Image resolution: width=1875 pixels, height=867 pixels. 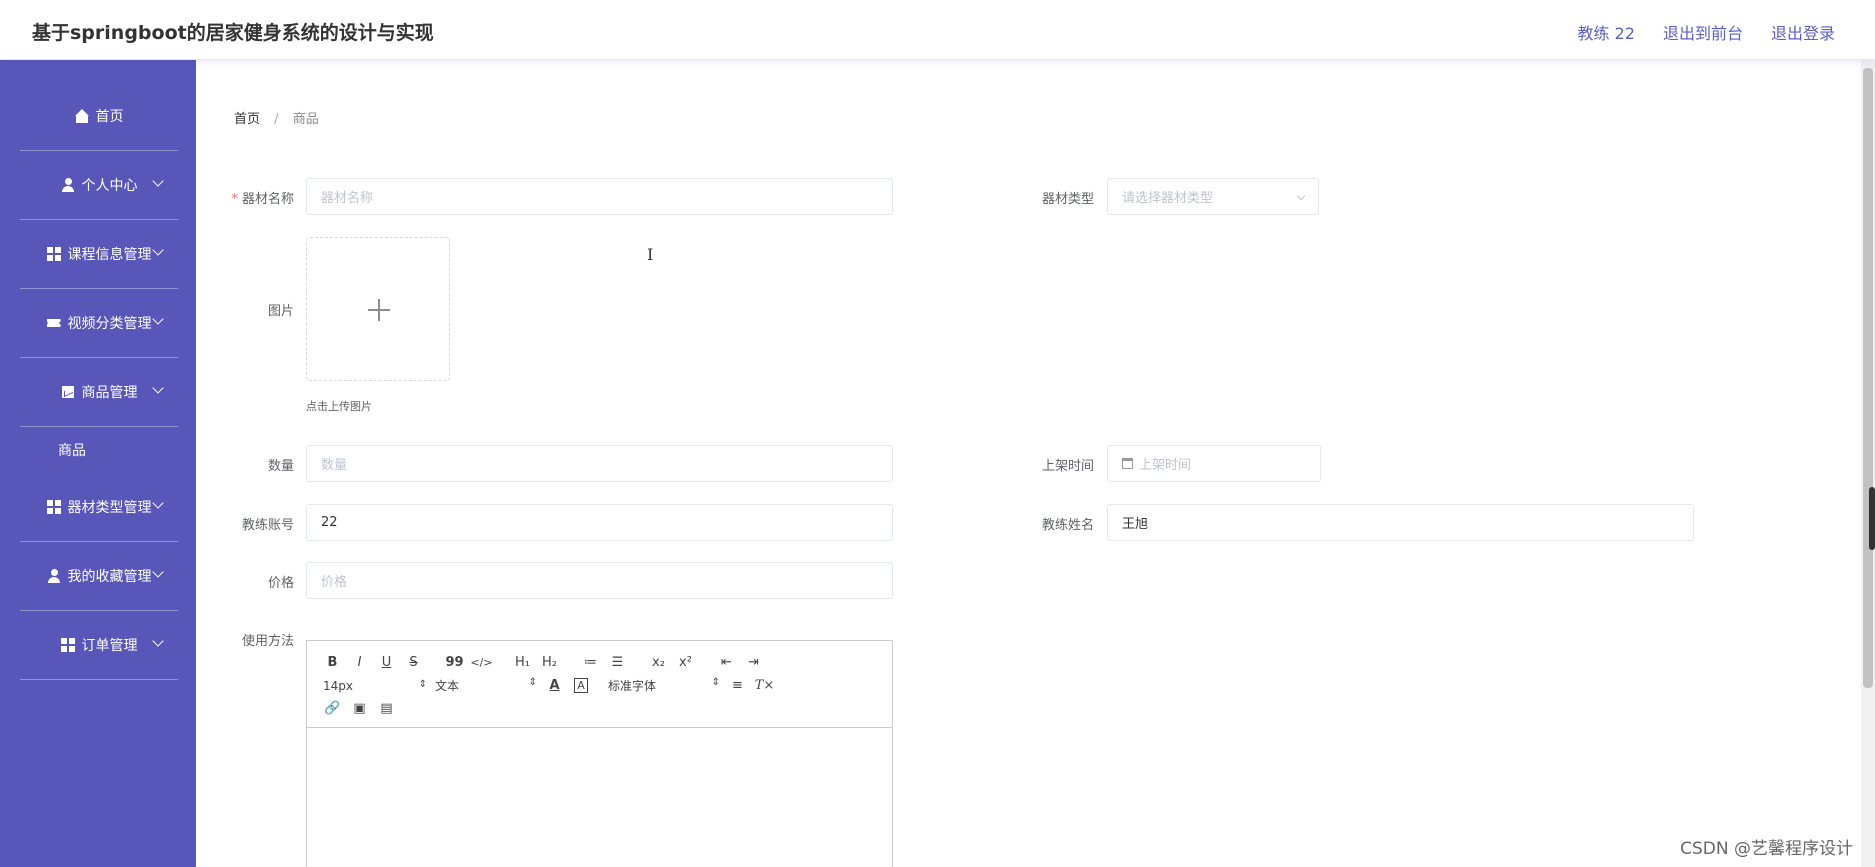 What do you see at coordinates (267, 525) in the screenshot?
I see `coach-account-label: 教练账号` at bounding box center [267, 525].